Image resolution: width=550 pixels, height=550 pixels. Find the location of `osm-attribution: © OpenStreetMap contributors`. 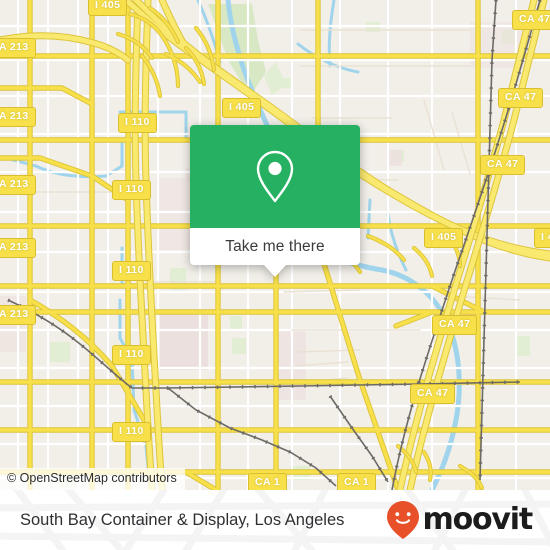

osm-attribution: © OpenStreetMap contributors is located at coordinates (92, 479).